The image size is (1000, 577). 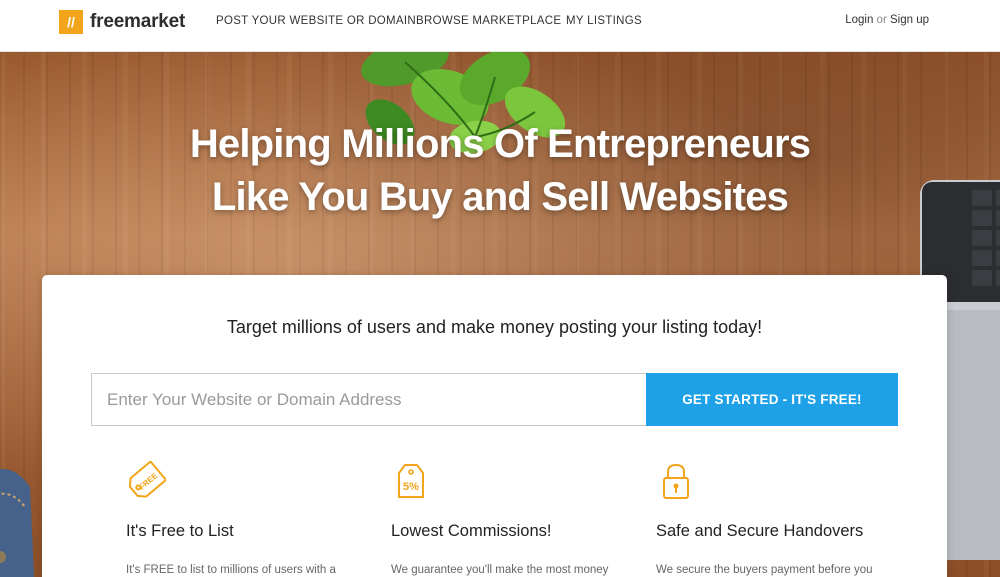 I want to click on logo-mark: //, so click(x=71, y=22).